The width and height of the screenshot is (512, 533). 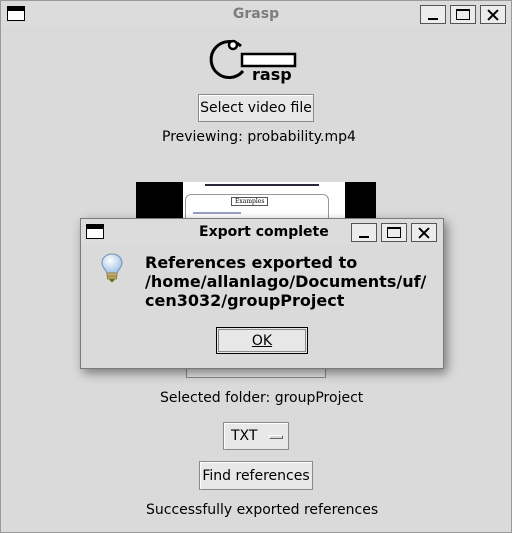 I want to click on video-preview: Examples, so click(x=256, y=201).